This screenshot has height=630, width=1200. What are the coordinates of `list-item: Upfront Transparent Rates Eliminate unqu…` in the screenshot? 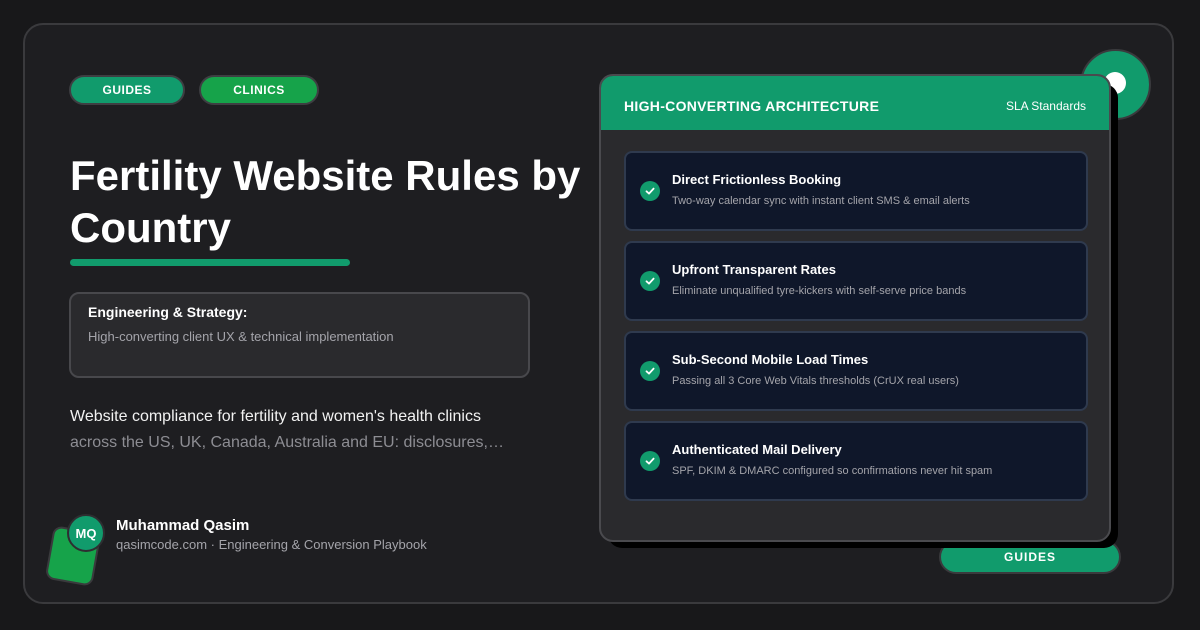 It's located at (856, 281).